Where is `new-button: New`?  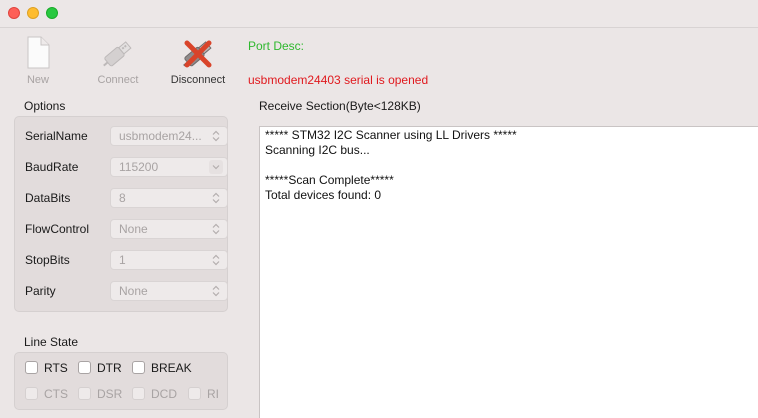 new-button: New is located at coordinates (38, 61).